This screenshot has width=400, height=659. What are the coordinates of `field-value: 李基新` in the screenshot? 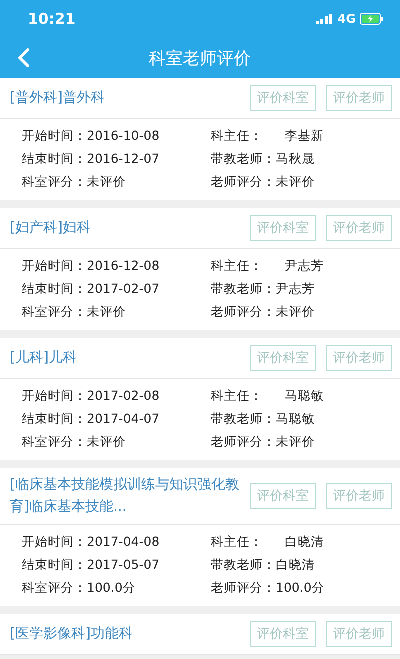 It's located at (304, 136).